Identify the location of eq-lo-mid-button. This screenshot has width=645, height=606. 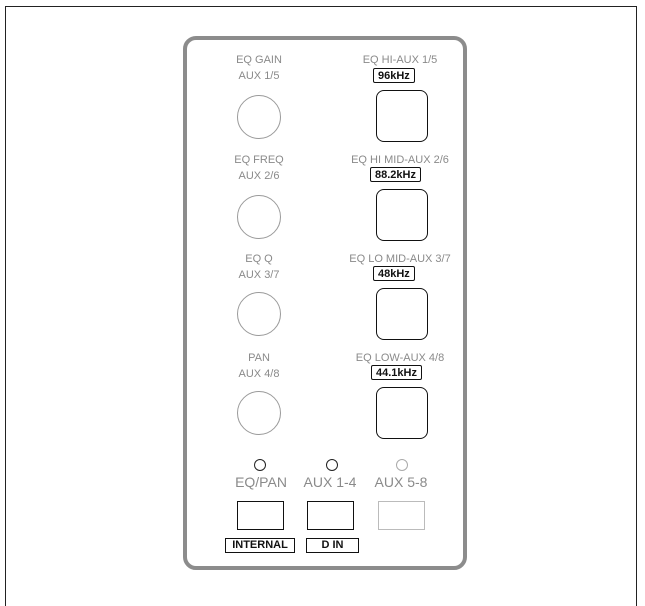
(402, 314).